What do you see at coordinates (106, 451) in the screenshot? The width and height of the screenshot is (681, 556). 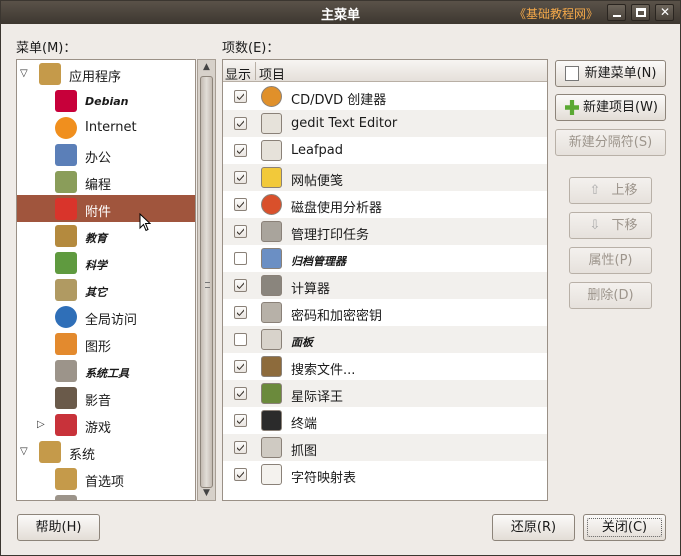 I see `tree-item: ▽ 系统` at bounding box center [106, 451].